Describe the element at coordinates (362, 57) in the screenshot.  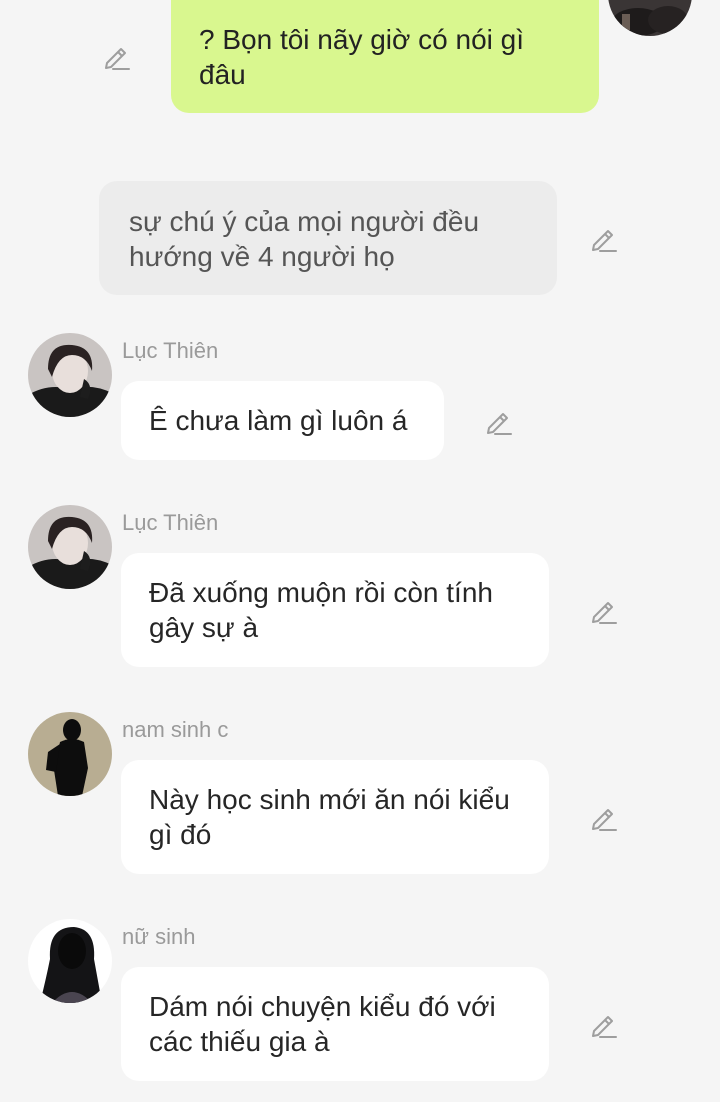
I see `message-text: ? Bọn tôi nãy giờ có nói gì đâu` at that location.